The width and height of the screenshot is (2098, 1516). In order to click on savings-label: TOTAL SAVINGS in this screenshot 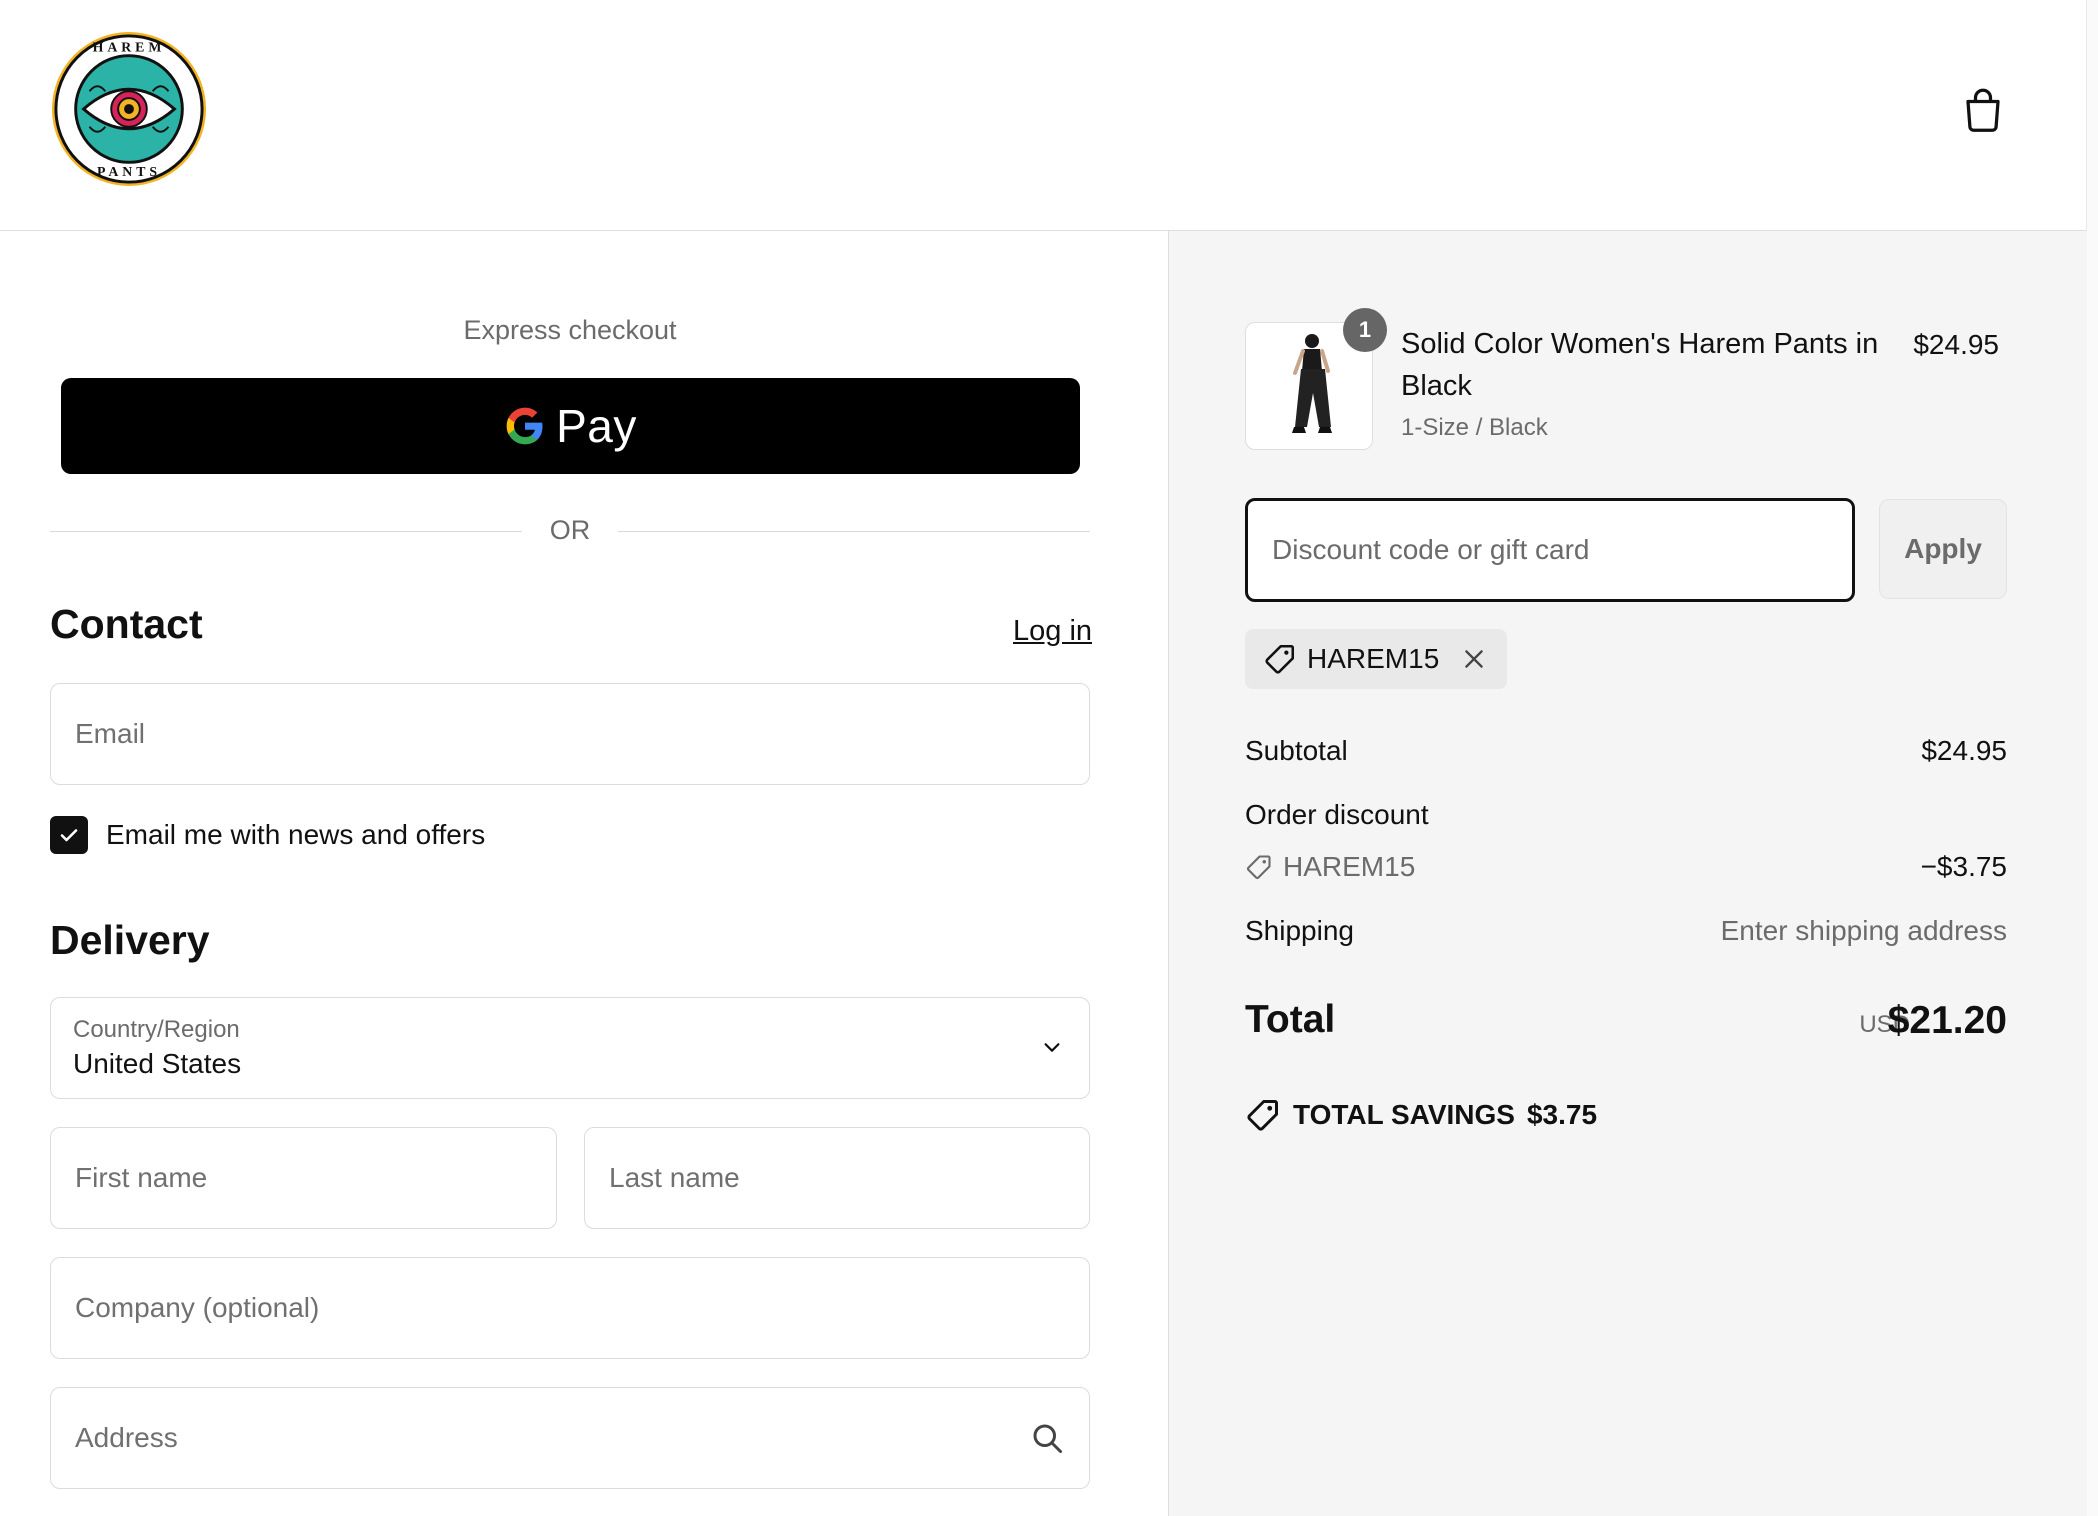, I will do `click(1404, 1114)`.